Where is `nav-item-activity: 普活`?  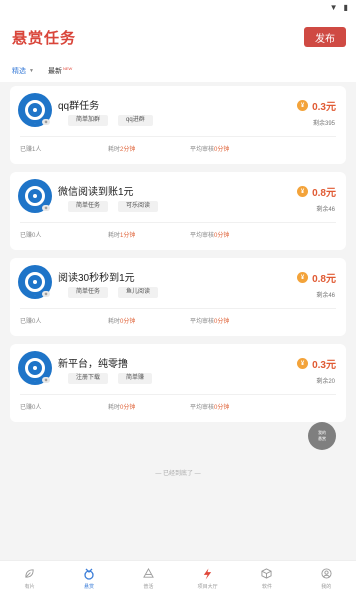 nav-item-activity: 普活 is located at coordinates (148, 578).